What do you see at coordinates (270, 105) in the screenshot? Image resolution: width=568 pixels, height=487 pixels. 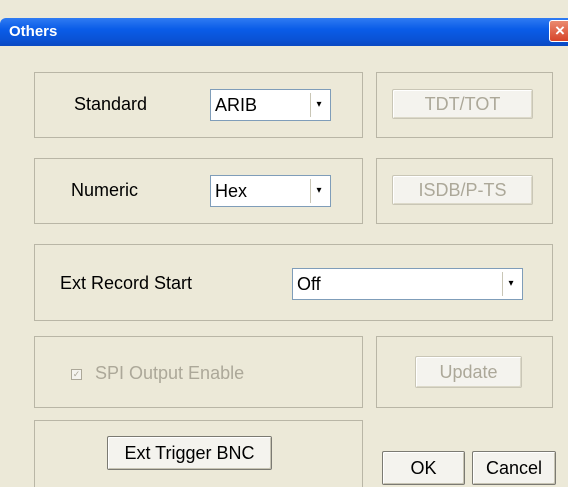 I see `standard-select: ARIB ▾` at bounding box center [270, 105].